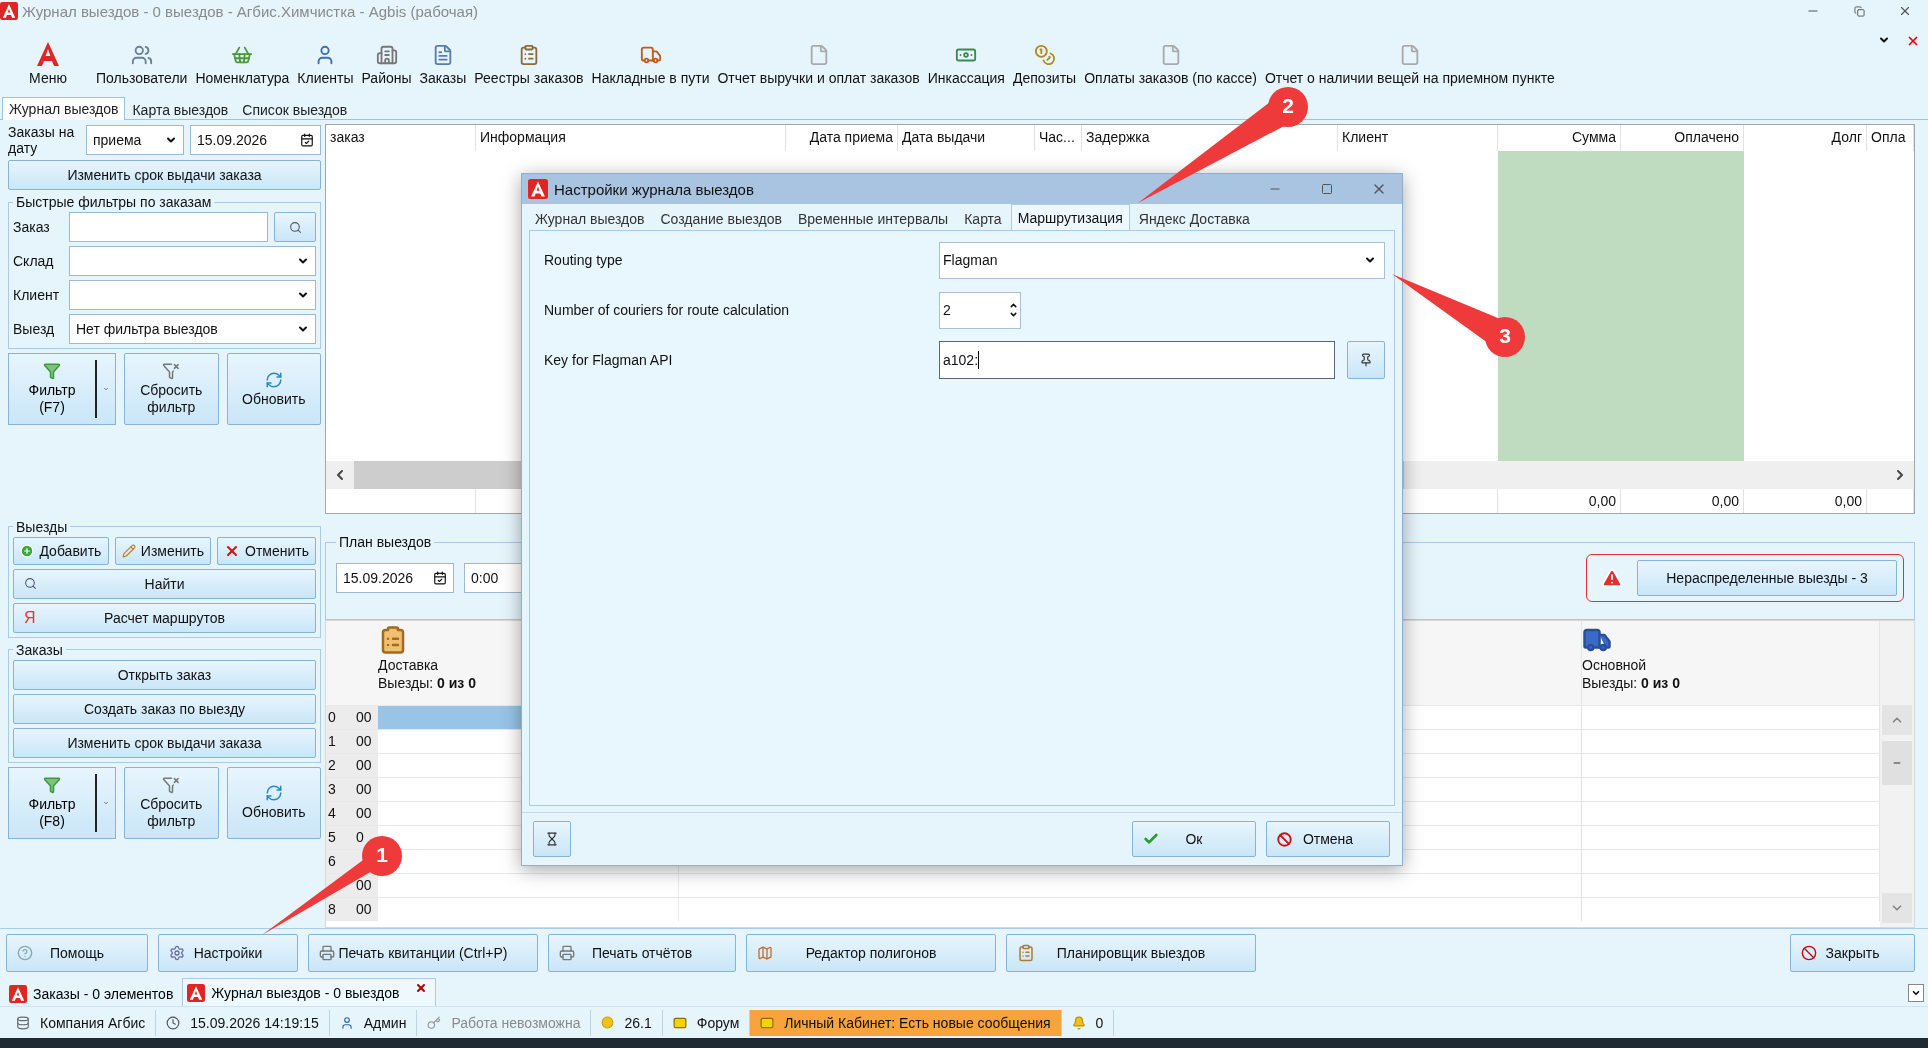  Describe the element at coordinates (192, 329) in the screenshot. I see `select-field: Нет фильтра выездов` at that location.